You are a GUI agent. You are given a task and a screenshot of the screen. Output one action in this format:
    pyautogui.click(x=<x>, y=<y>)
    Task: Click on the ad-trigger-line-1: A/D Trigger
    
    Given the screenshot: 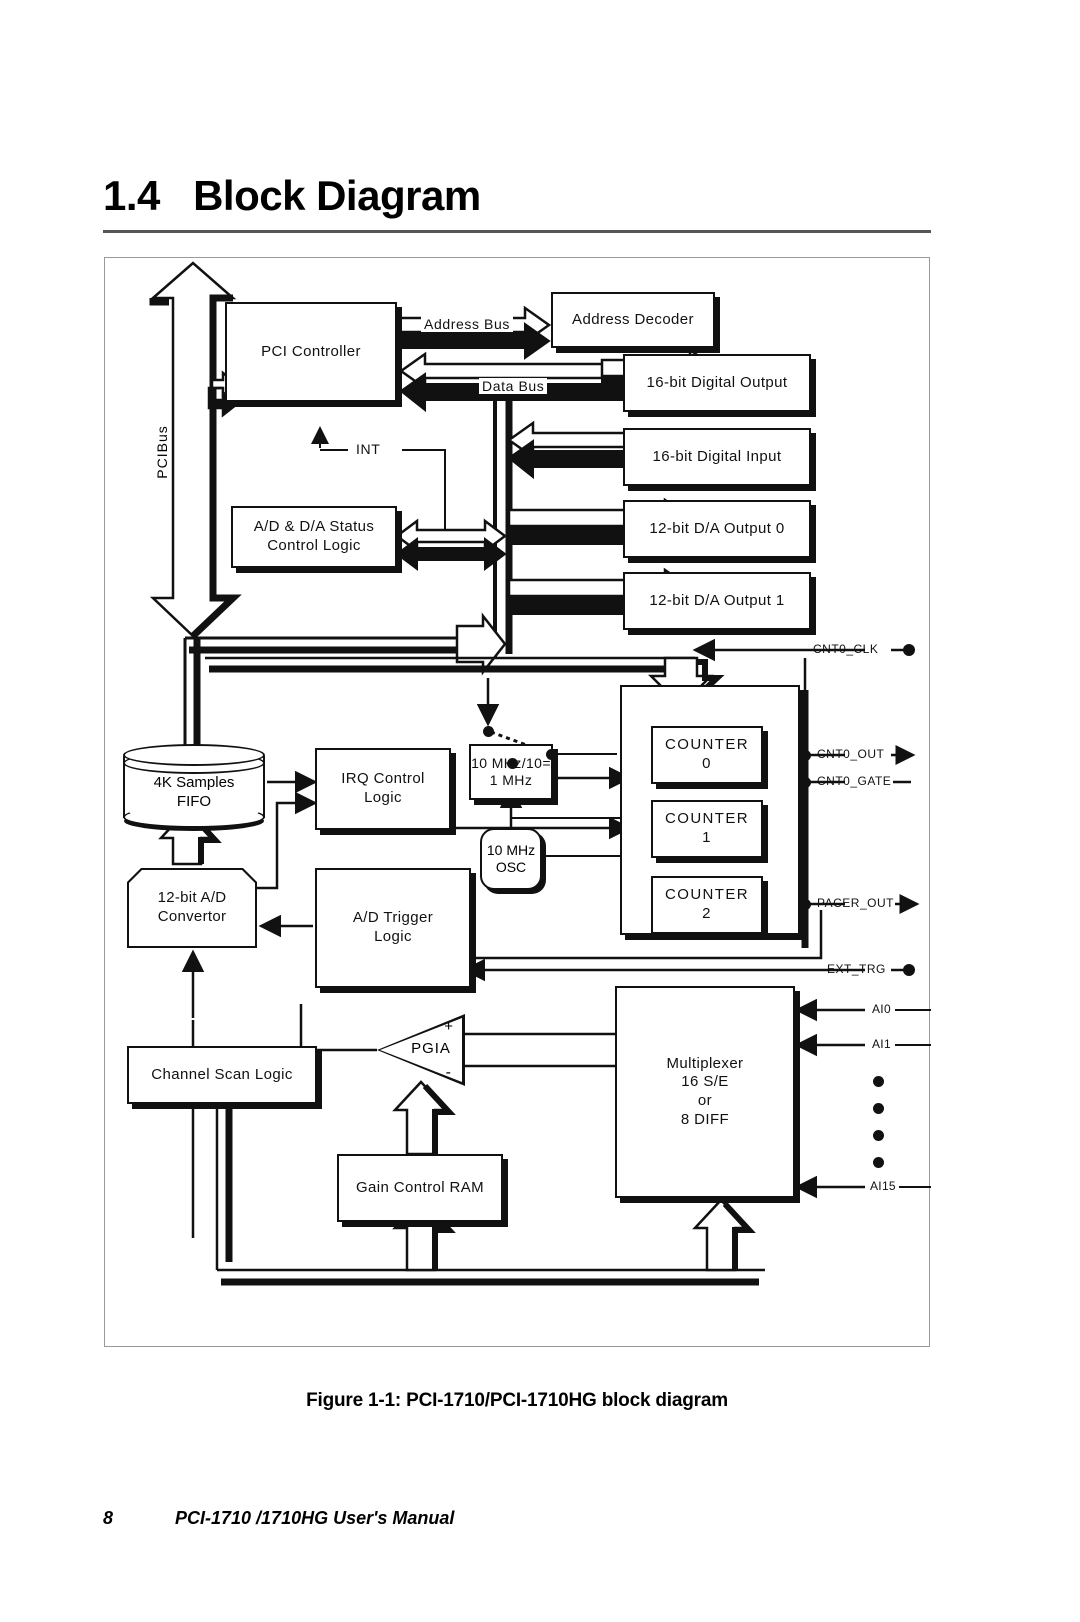 What is the action you would take?
    pyautogui.click(x=393, y=918)
    